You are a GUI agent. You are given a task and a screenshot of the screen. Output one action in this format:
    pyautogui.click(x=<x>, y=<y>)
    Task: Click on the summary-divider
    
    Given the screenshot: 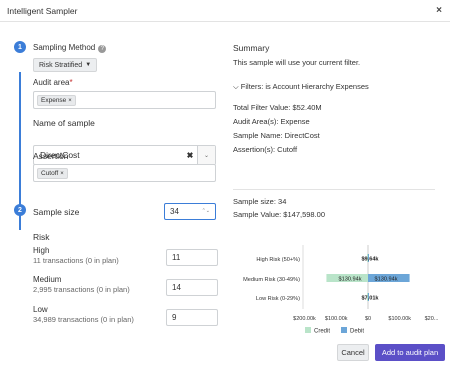 What is the action you would take?
    pyautogui.click(x=334, y=189)
    